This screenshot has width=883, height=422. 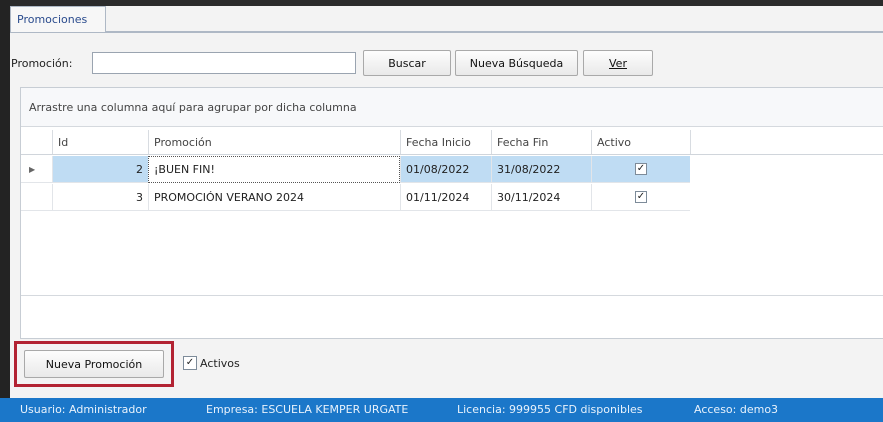 I want to click on status-licencia: Licencia: 999955 CFD disponibles, so click(x=550, y=409).